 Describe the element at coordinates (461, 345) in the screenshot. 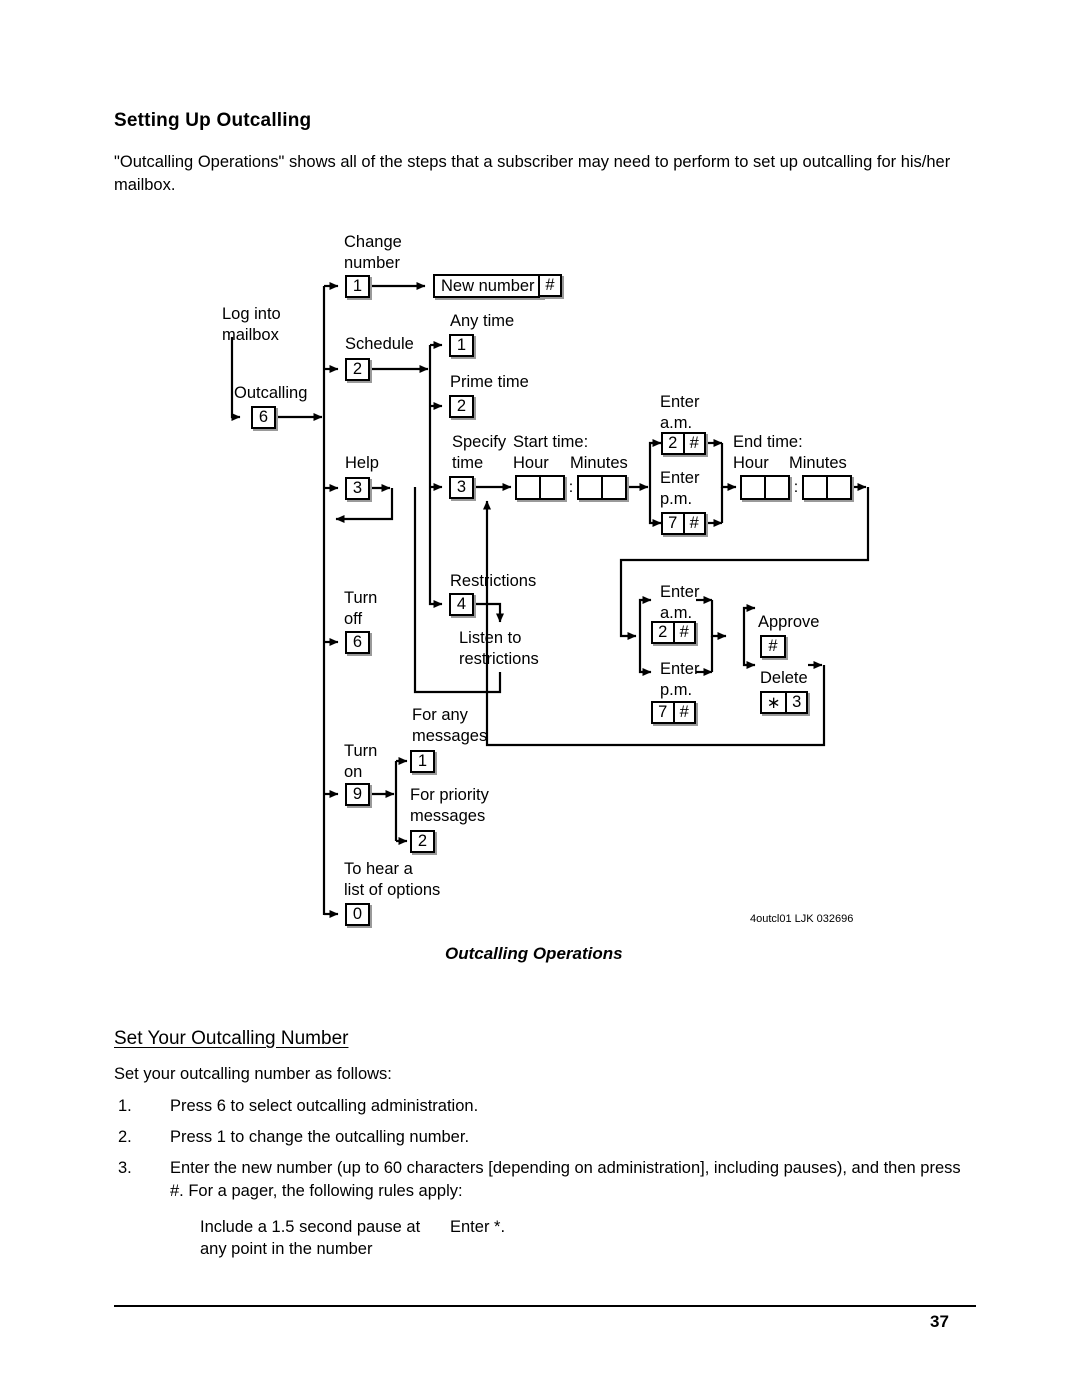

I see `key-any-time: 1` at that location.